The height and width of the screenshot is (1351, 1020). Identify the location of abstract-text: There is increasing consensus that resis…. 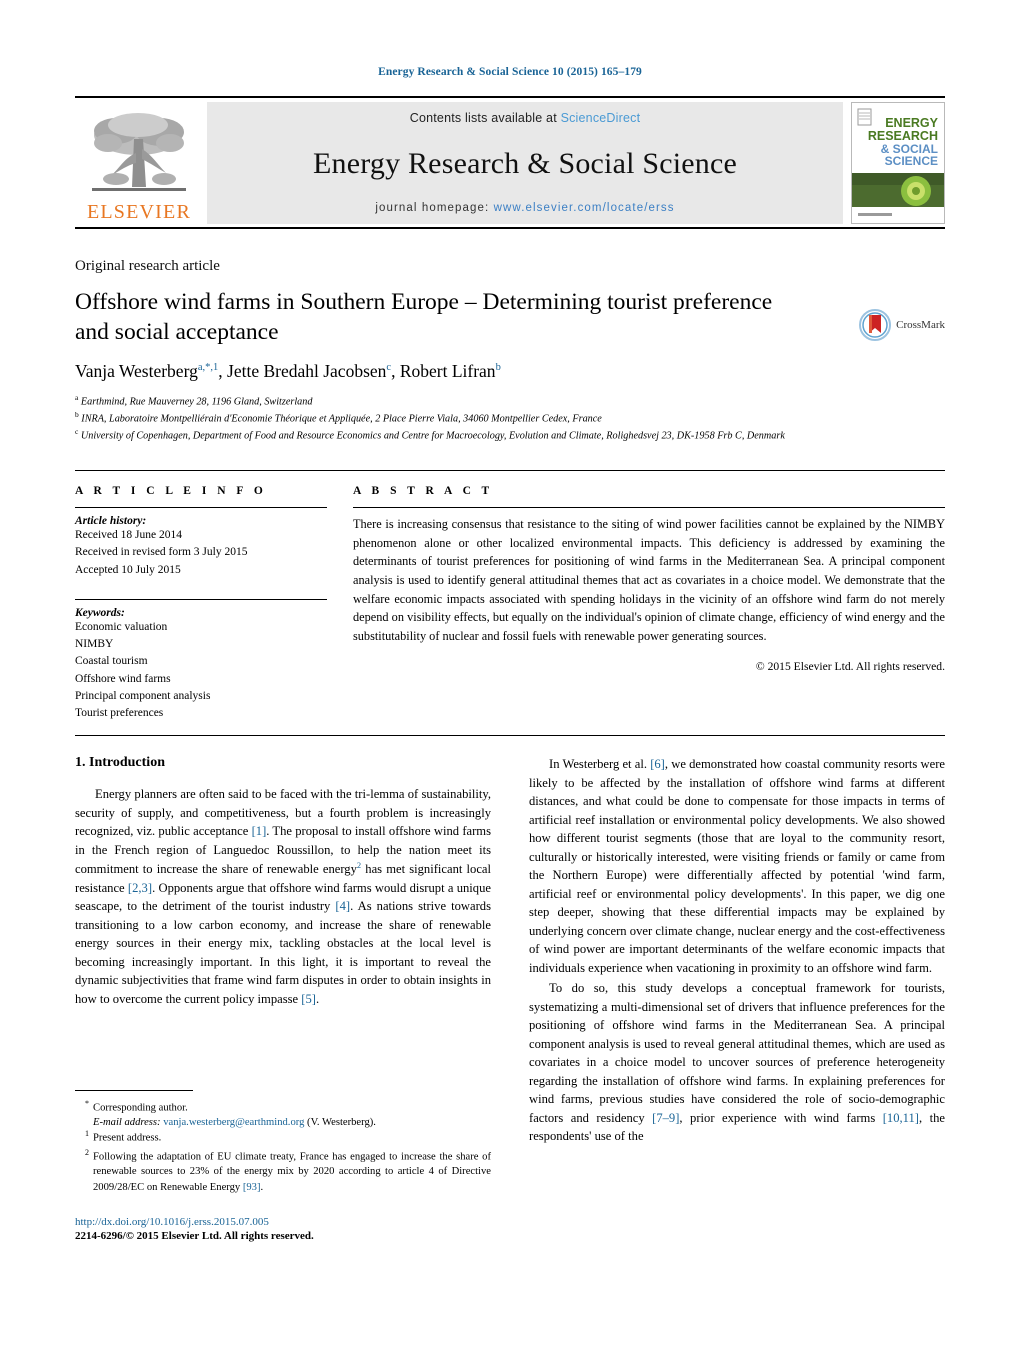
(649, 580).